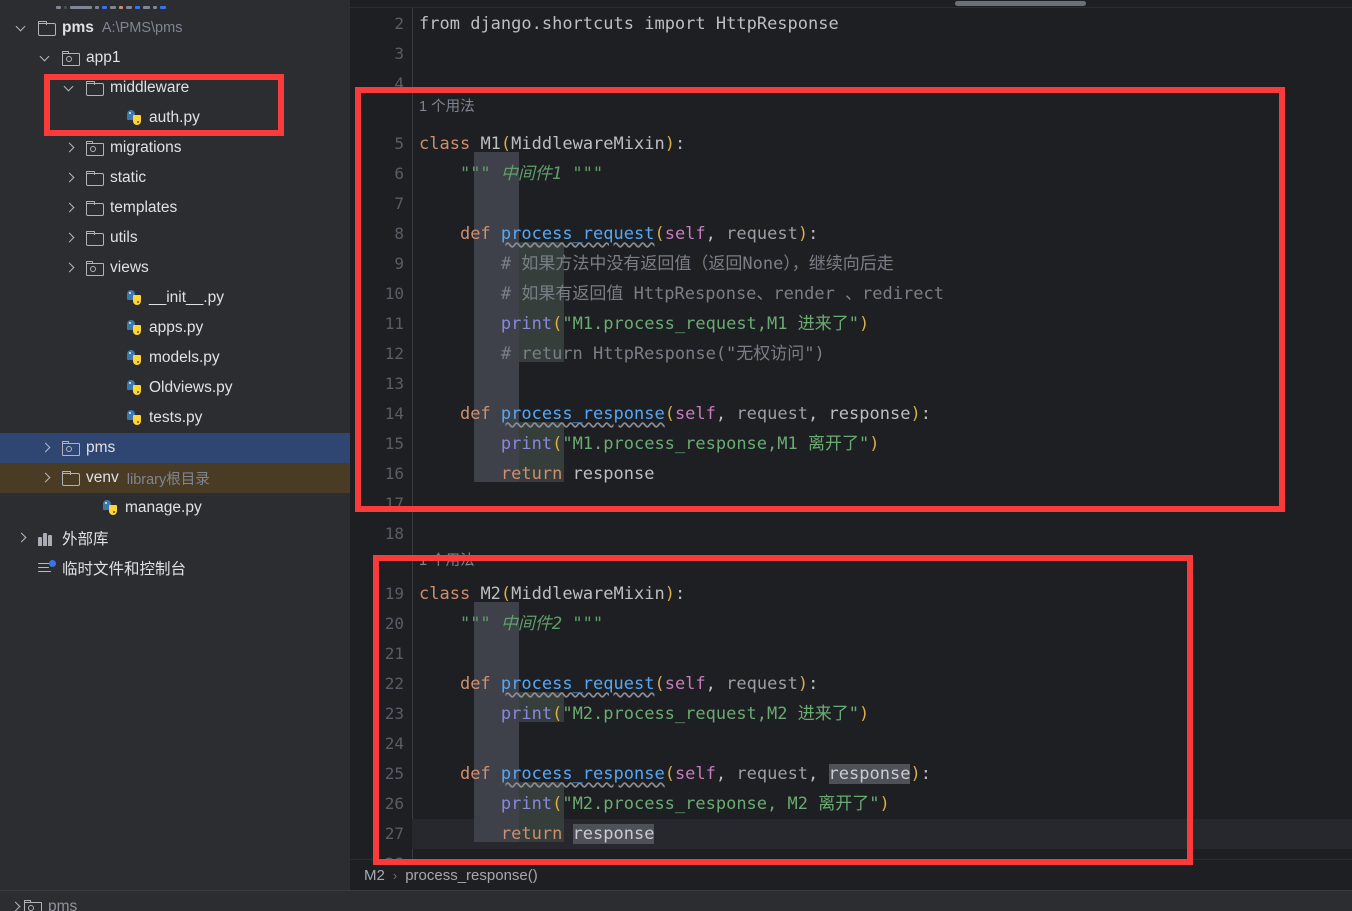 The width and height of the screenshot is (1352, 911). Describe the element at coordinates (175, 388) in the screenshot. I see `tree-item-oldviews-py: Oldviews.py` at that location.